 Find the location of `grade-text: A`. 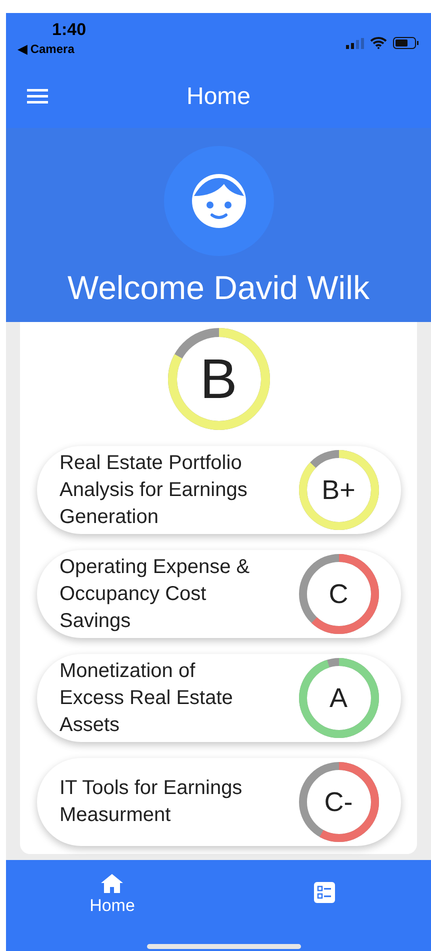

grade-text: A is located at coordinates (338, 698).